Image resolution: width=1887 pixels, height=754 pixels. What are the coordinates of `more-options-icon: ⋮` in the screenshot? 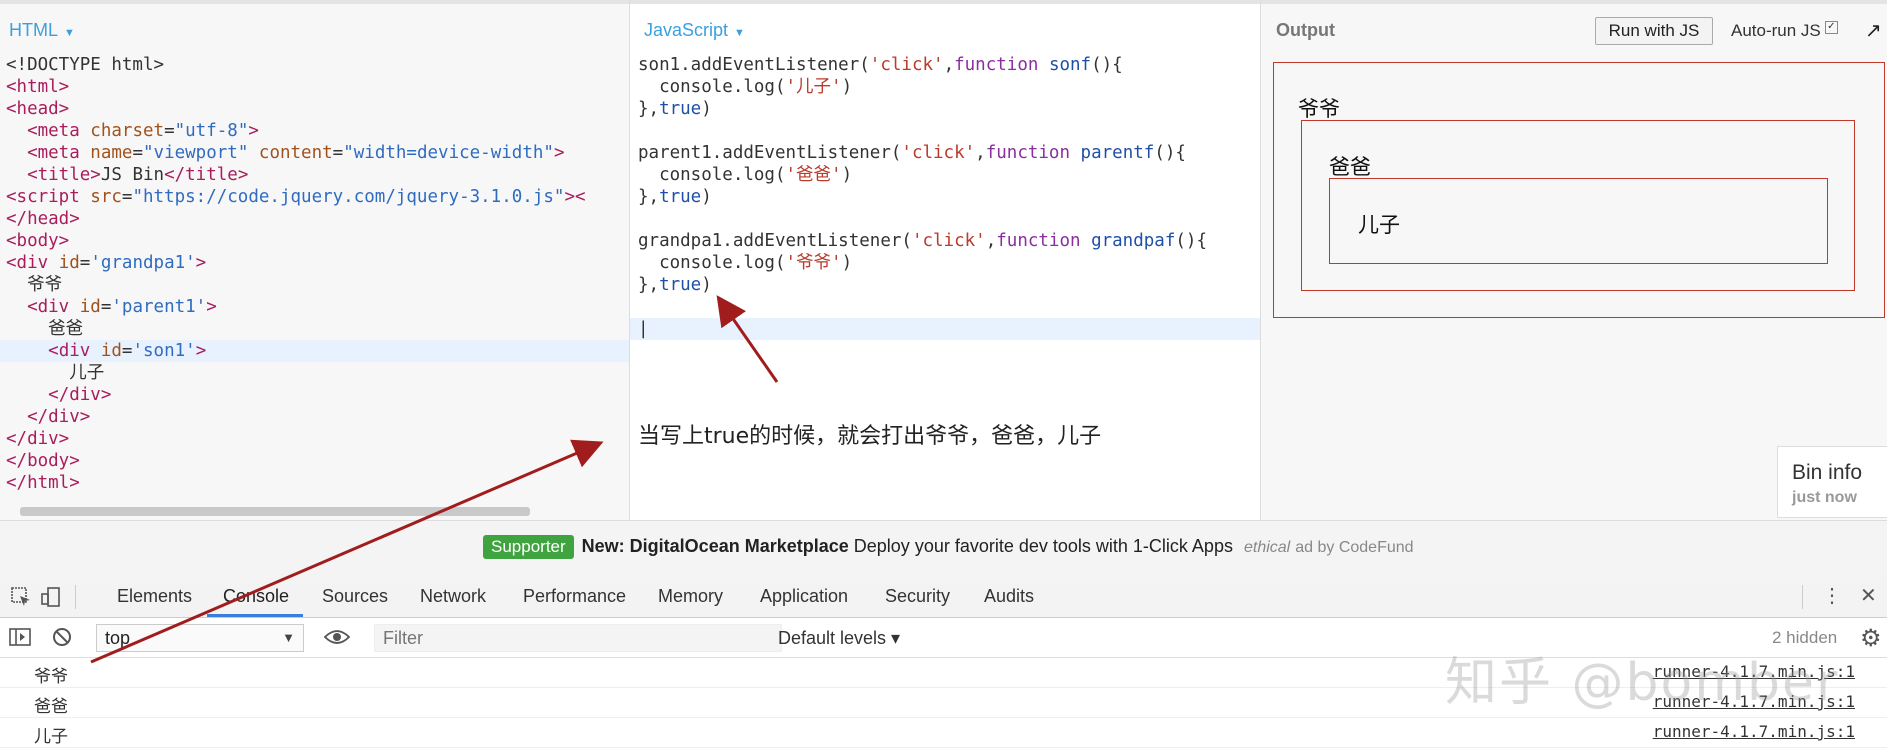 It's located at (1832, 595).